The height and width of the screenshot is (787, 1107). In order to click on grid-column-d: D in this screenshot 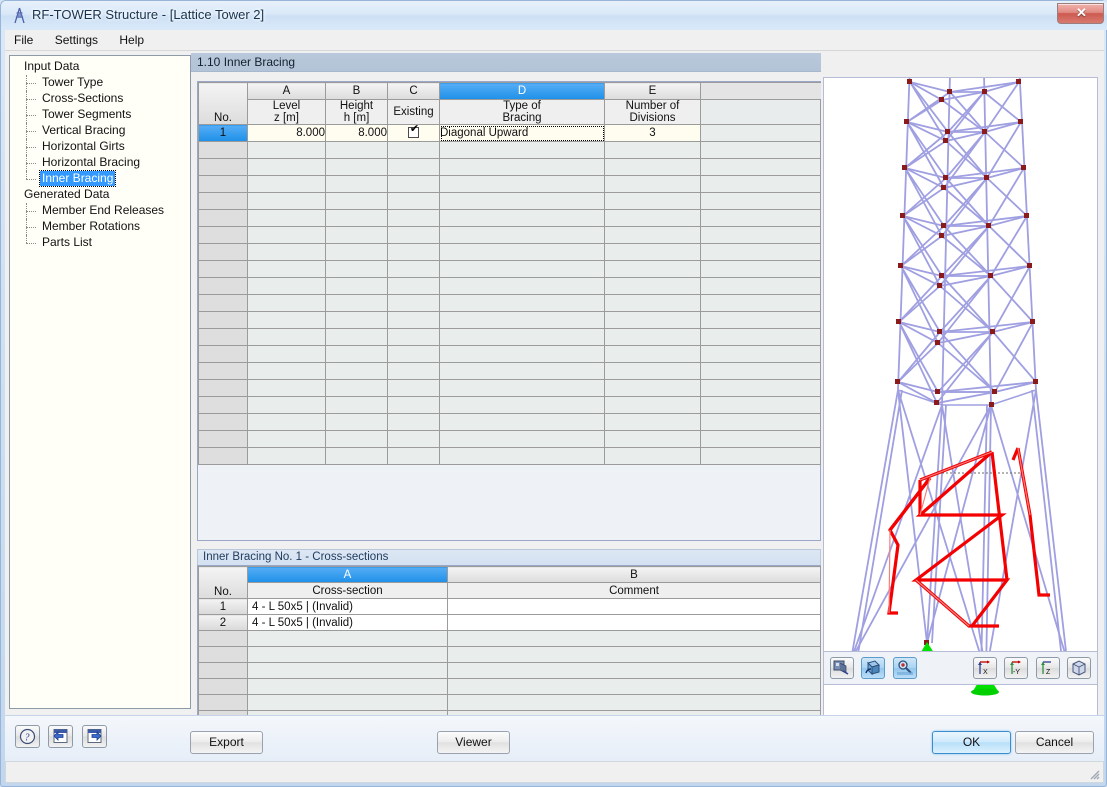, I will do `click(522, 91)`.